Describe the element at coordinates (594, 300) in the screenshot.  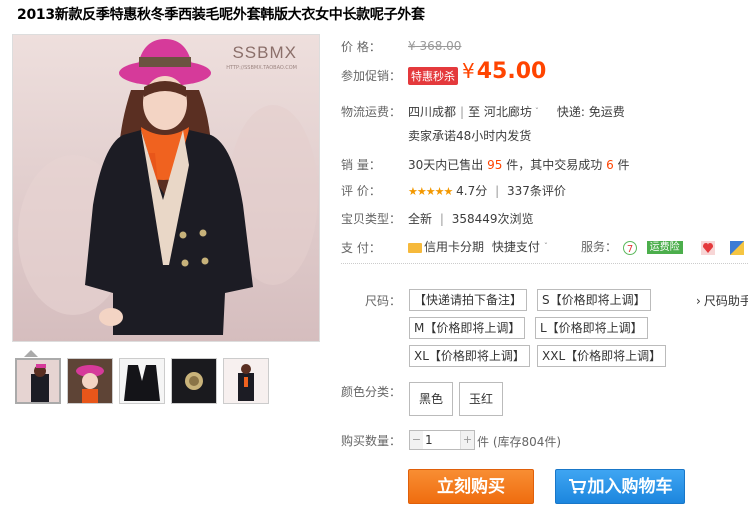
I see `size-option-s: S【价格即将上调】` at that location.